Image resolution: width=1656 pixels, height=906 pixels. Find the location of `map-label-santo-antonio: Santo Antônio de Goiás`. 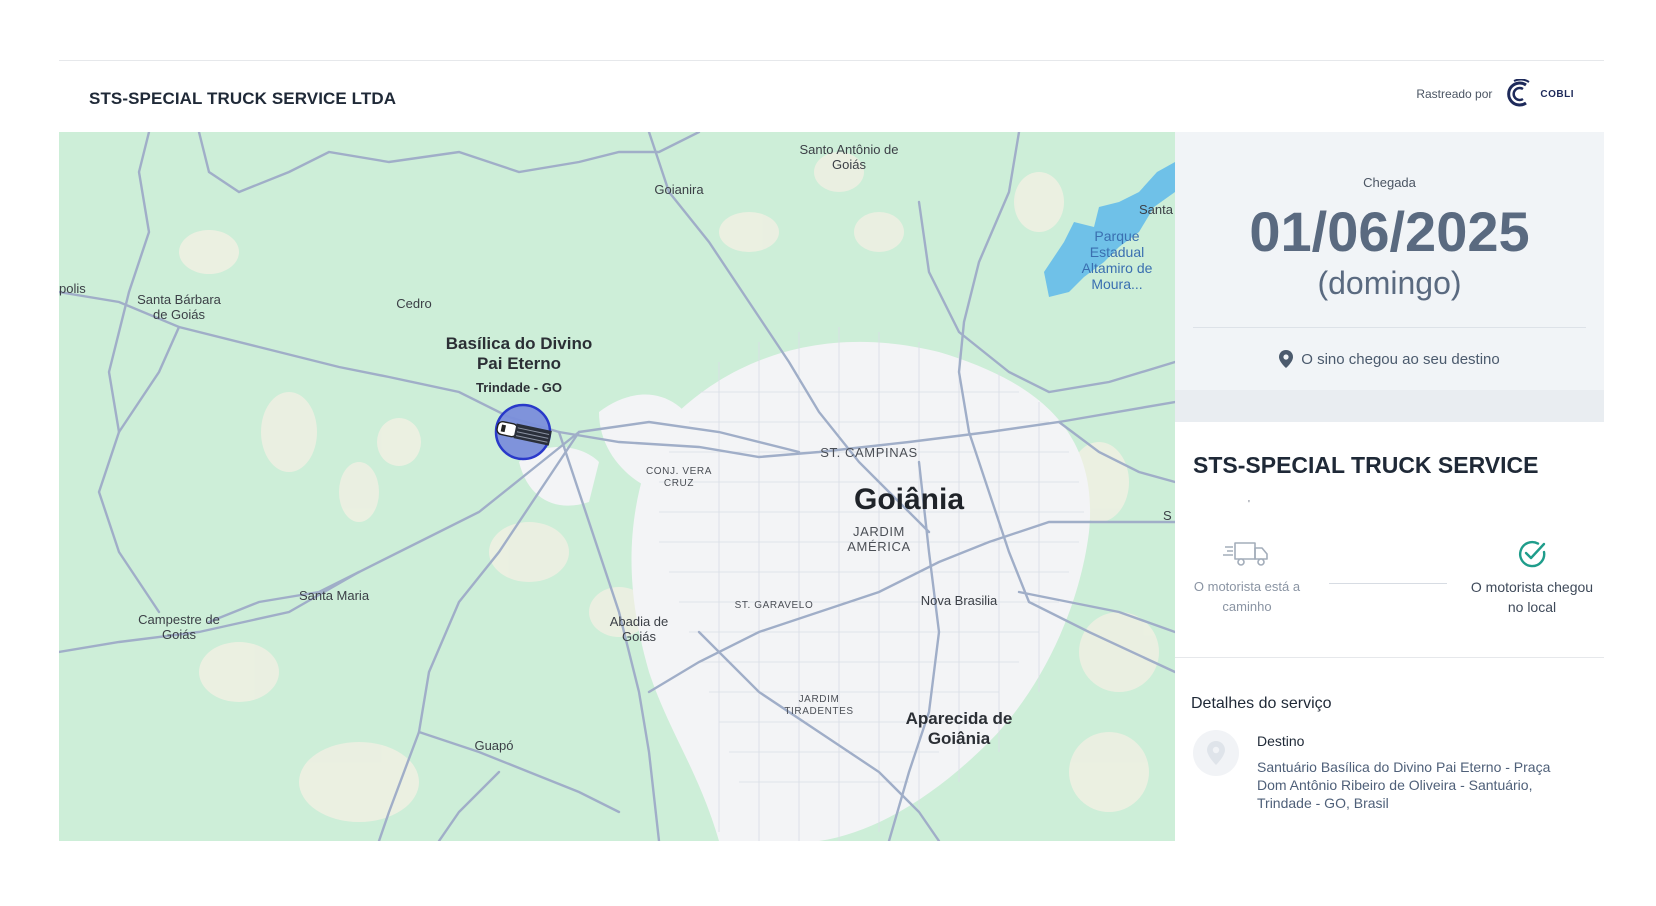

map-label-santo-antonio: Santo Antônio de Goiás is located at coordinates (849, 157).